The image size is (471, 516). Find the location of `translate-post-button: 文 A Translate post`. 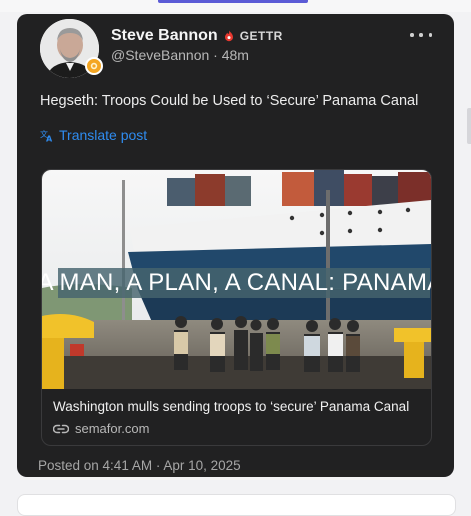

translate-post-button: 文 A Translate post is located at coordinates (93, 135).